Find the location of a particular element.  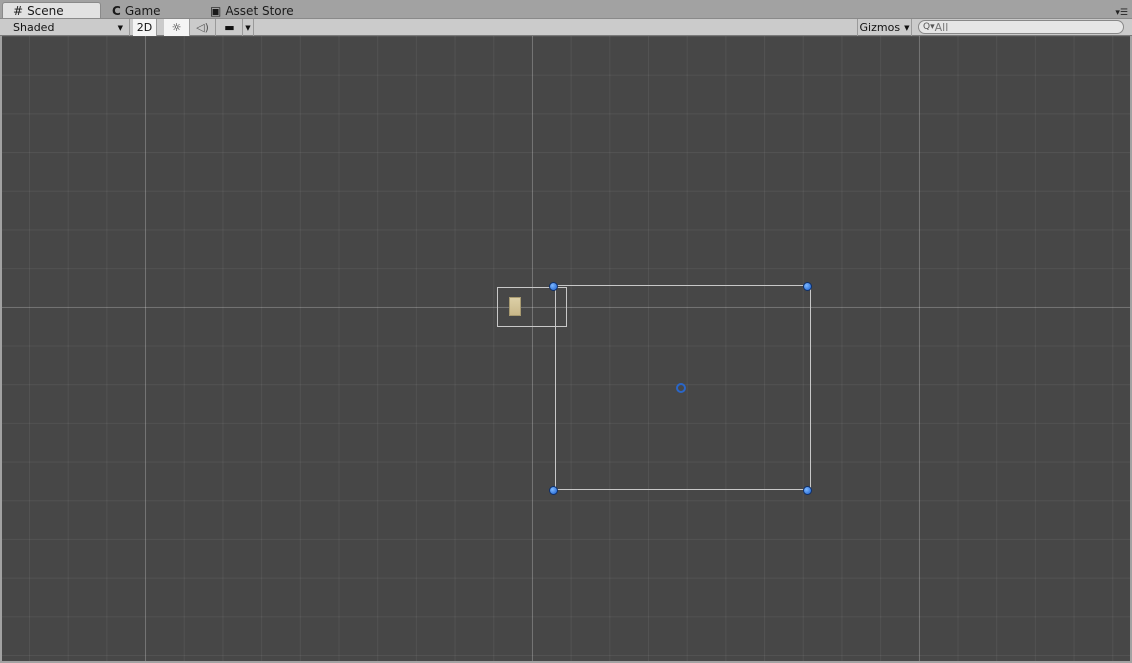

pacman-icon: C is located at coordinates (116, 10).